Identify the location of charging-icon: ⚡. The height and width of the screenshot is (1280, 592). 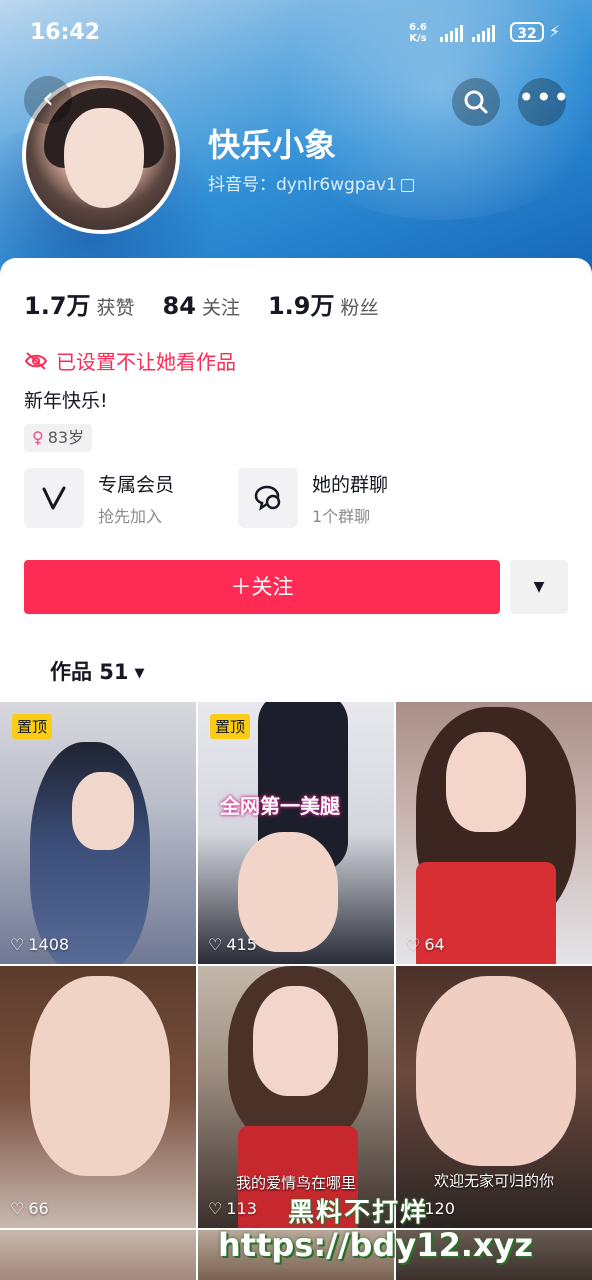
(555, 31).